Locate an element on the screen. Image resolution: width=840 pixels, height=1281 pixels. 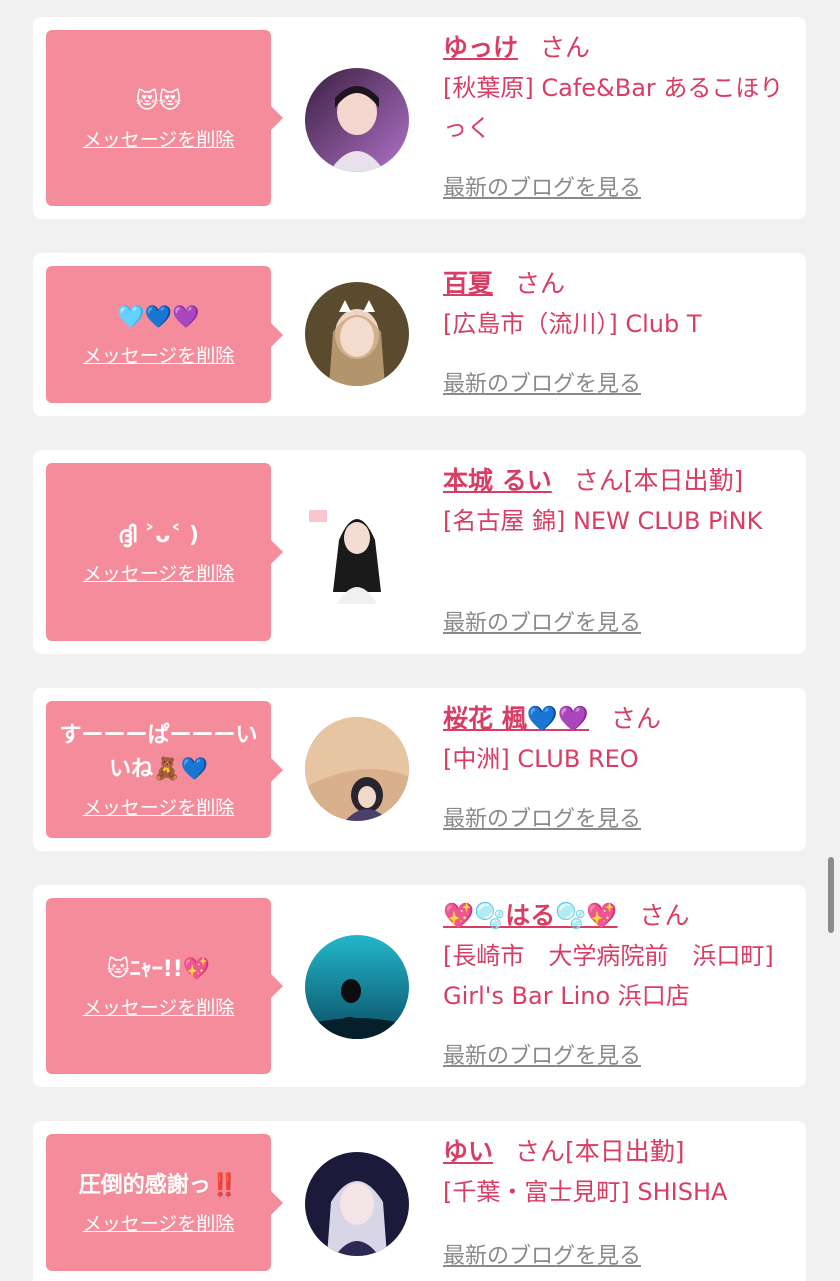
cast-info: ゆい さん[本日出勤] [千葉・富士見町] SHISHA 最新のブログを見る is located at coordinates (615, 1204).